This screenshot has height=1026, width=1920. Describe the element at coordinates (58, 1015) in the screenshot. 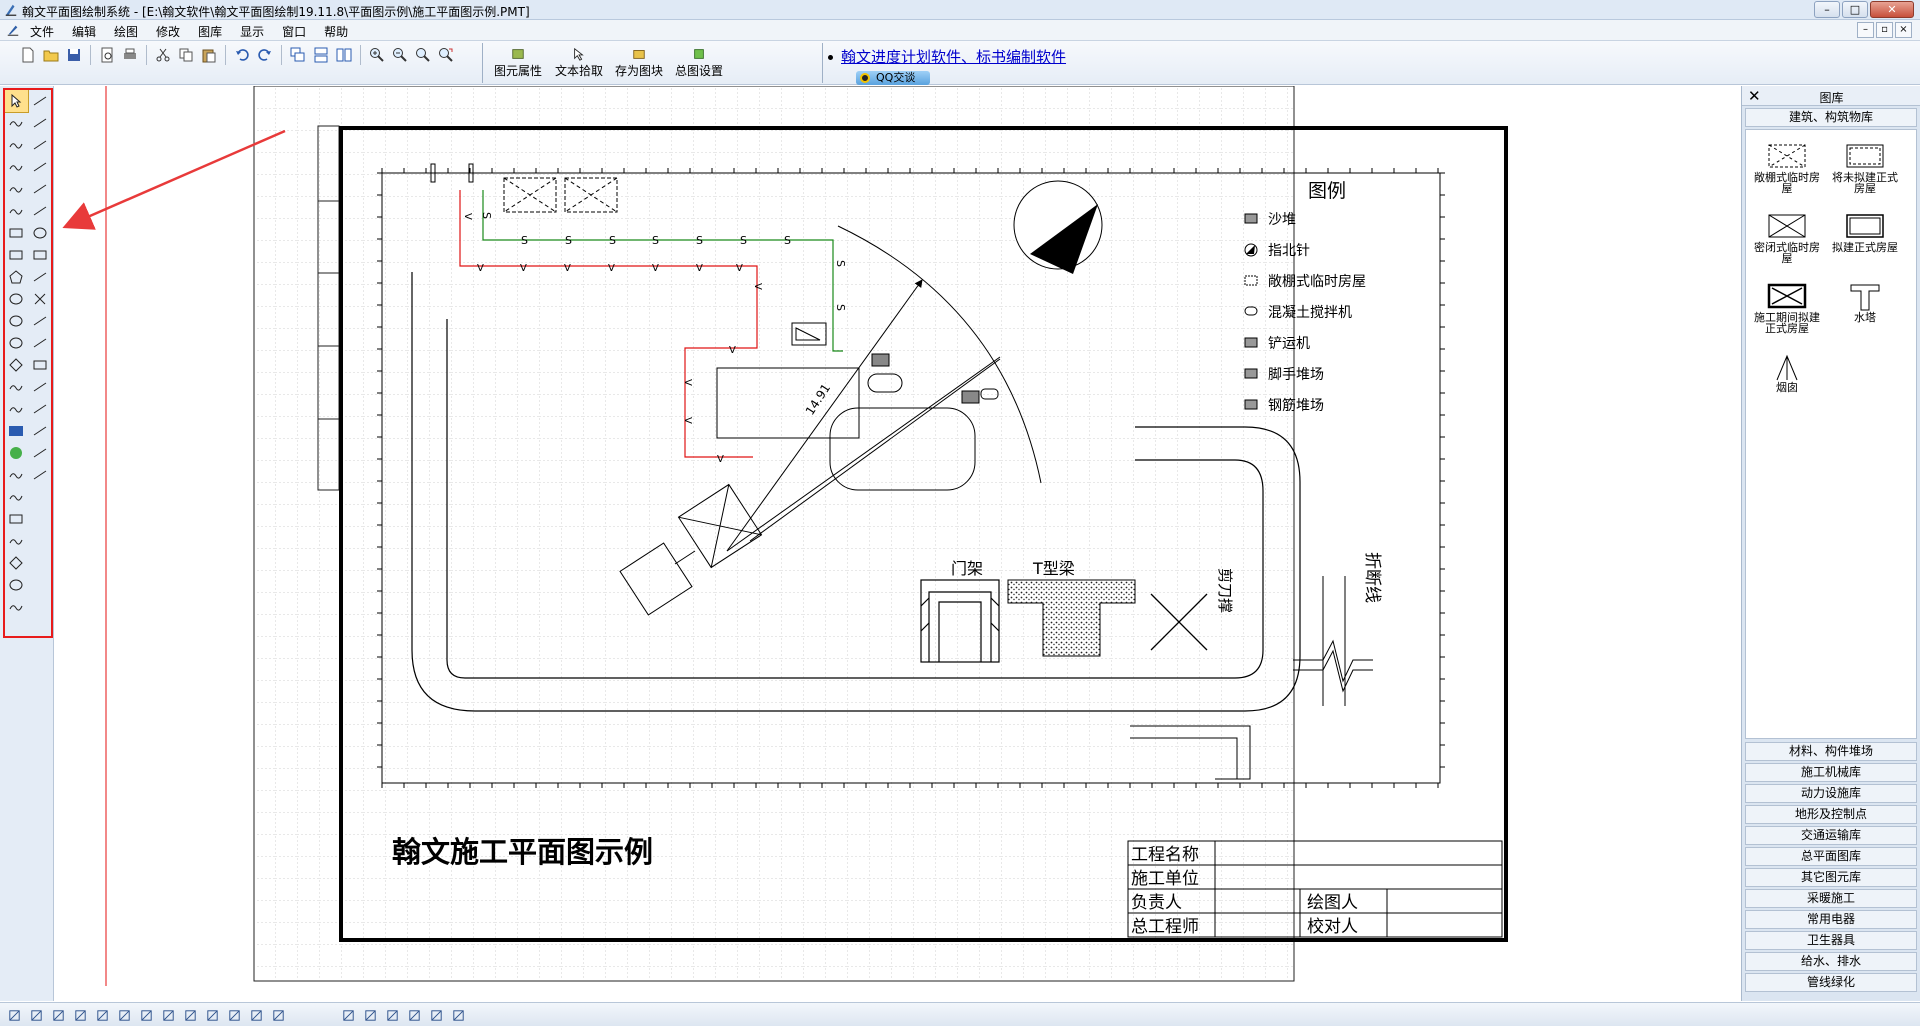

I see `rotate-icon` at that location.